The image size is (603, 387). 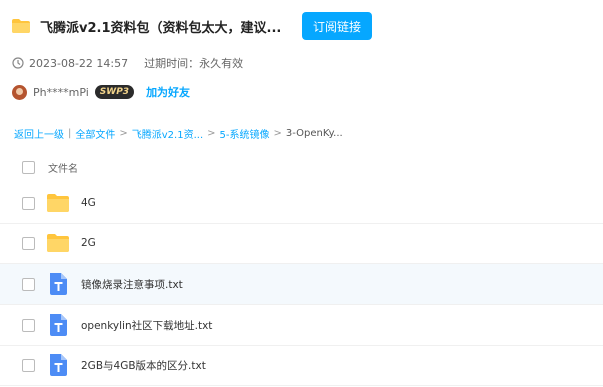 I want to click on table-row: openkylin社区下载地址.txt, so click(x=301, y=325).